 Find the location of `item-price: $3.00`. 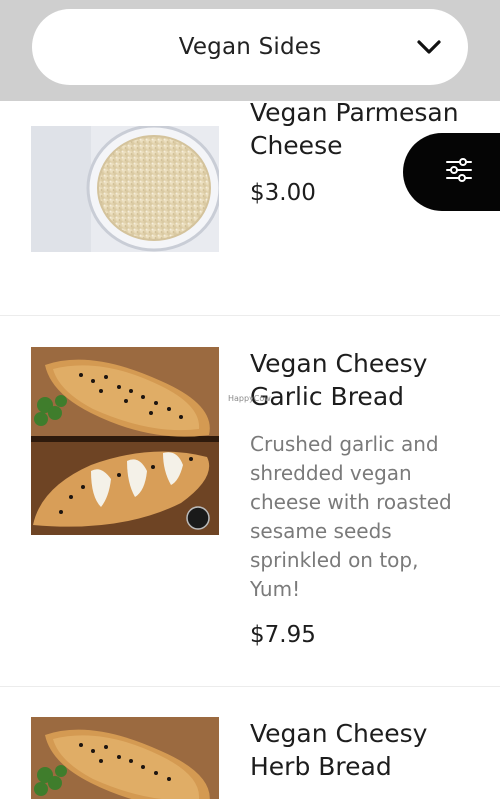

item-price: $3.00 is located at coordinates (283, 193).